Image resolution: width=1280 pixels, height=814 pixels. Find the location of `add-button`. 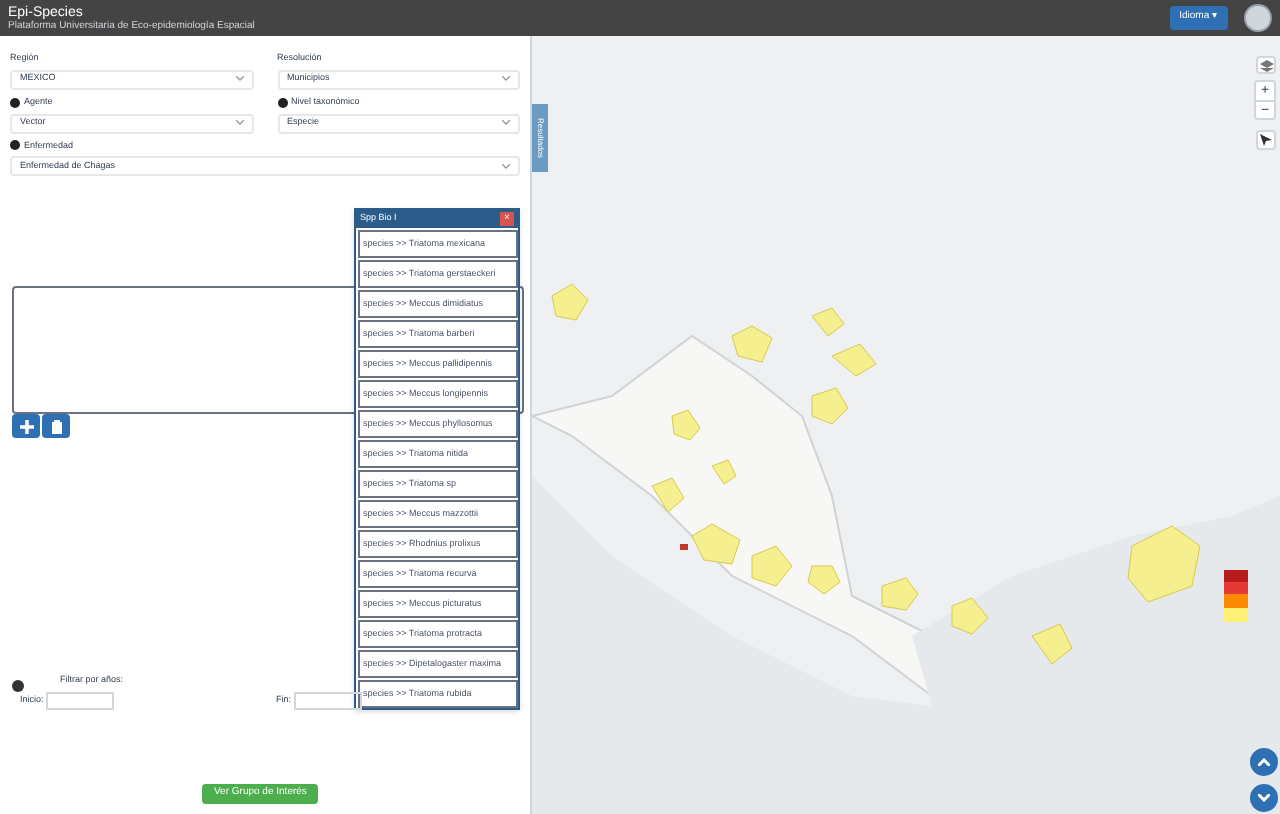

add-button is located at coordinates (26, 426).